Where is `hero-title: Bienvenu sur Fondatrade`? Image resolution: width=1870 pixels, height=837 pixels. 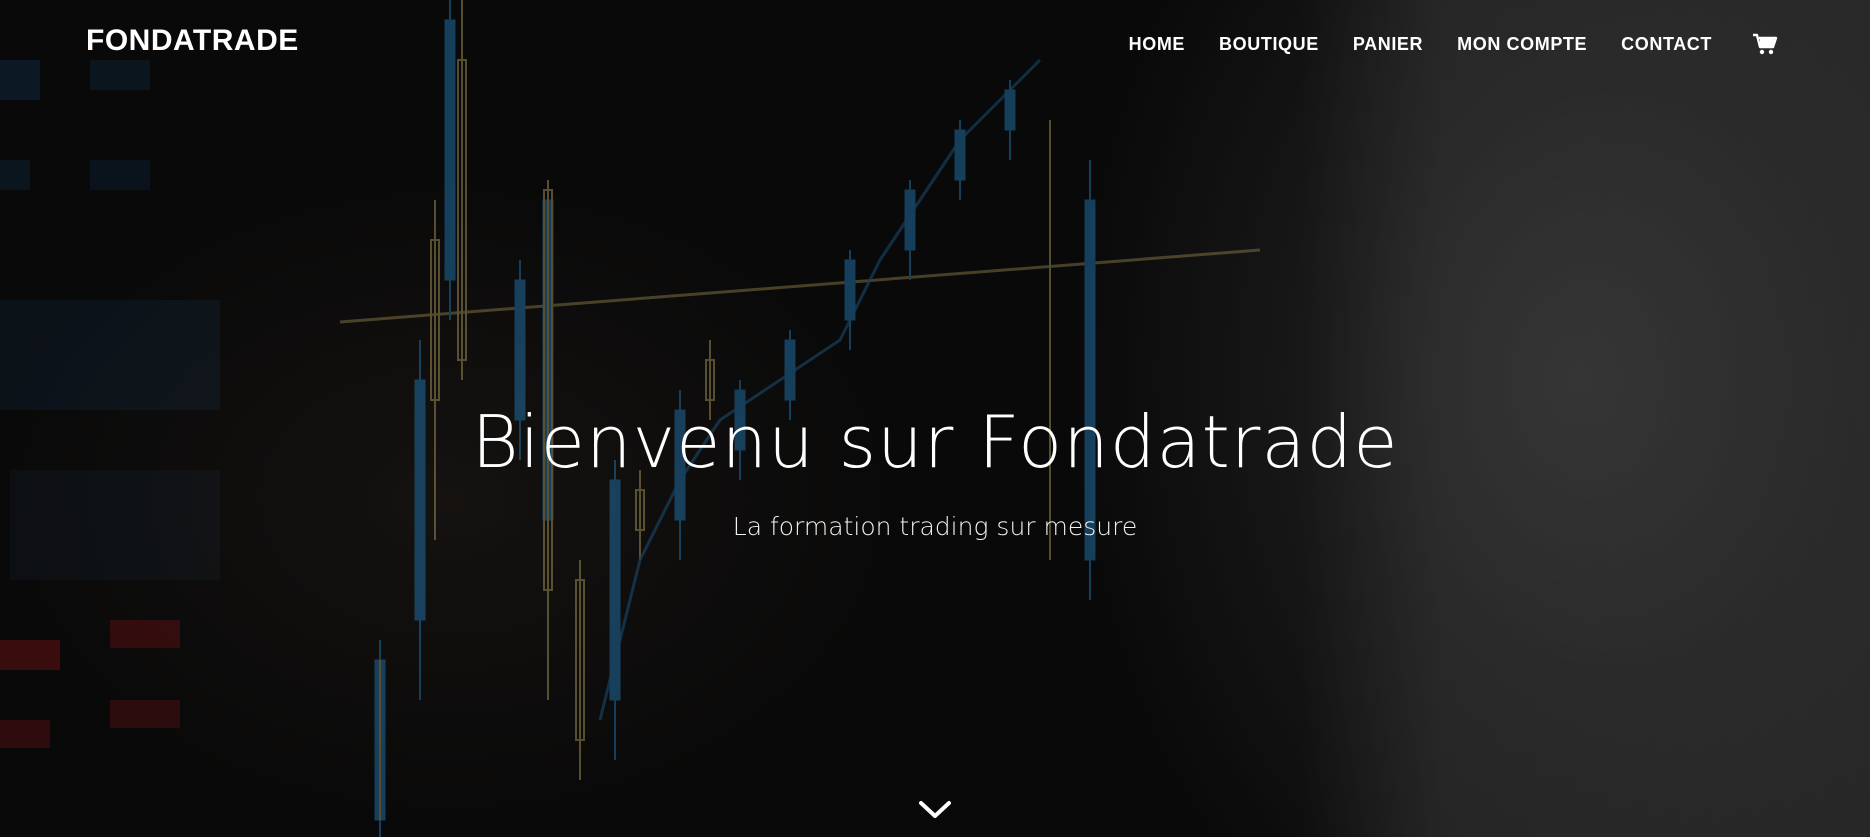 hero-title: Bienvenu sur Fondatrade is located at coordinates (935, 442).